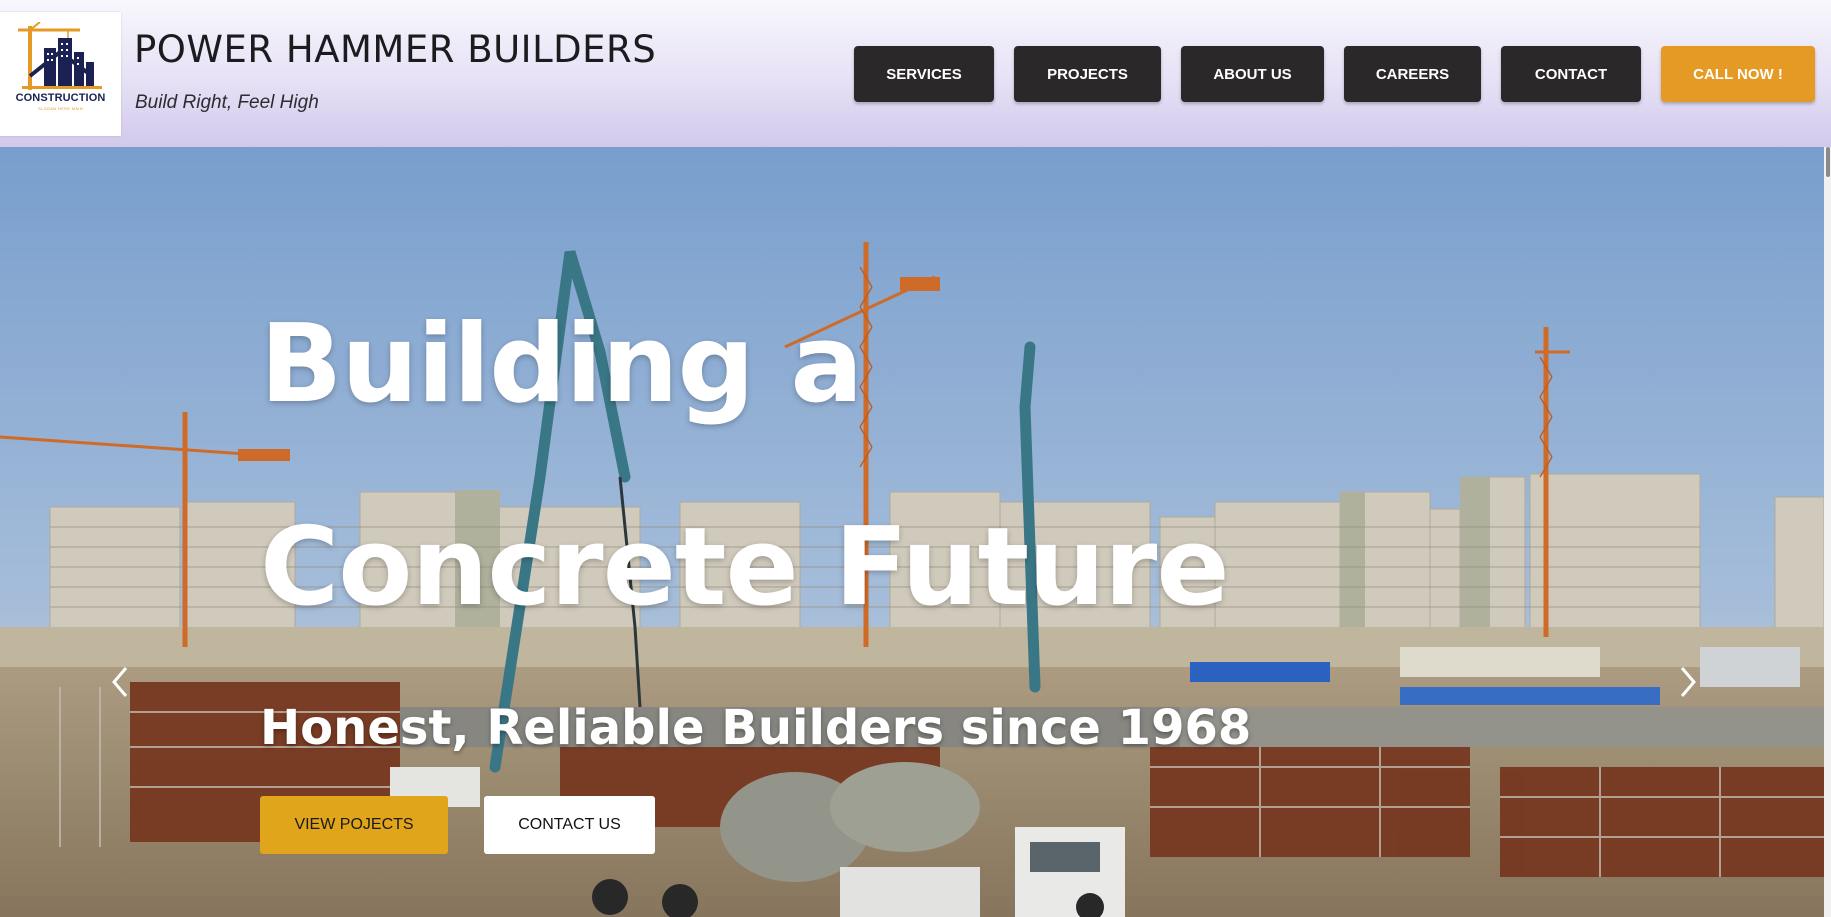  Describe the element at coordinates (1252, 74) in the screenshot. I see `nav-about-button: ABOUT US` at that location.